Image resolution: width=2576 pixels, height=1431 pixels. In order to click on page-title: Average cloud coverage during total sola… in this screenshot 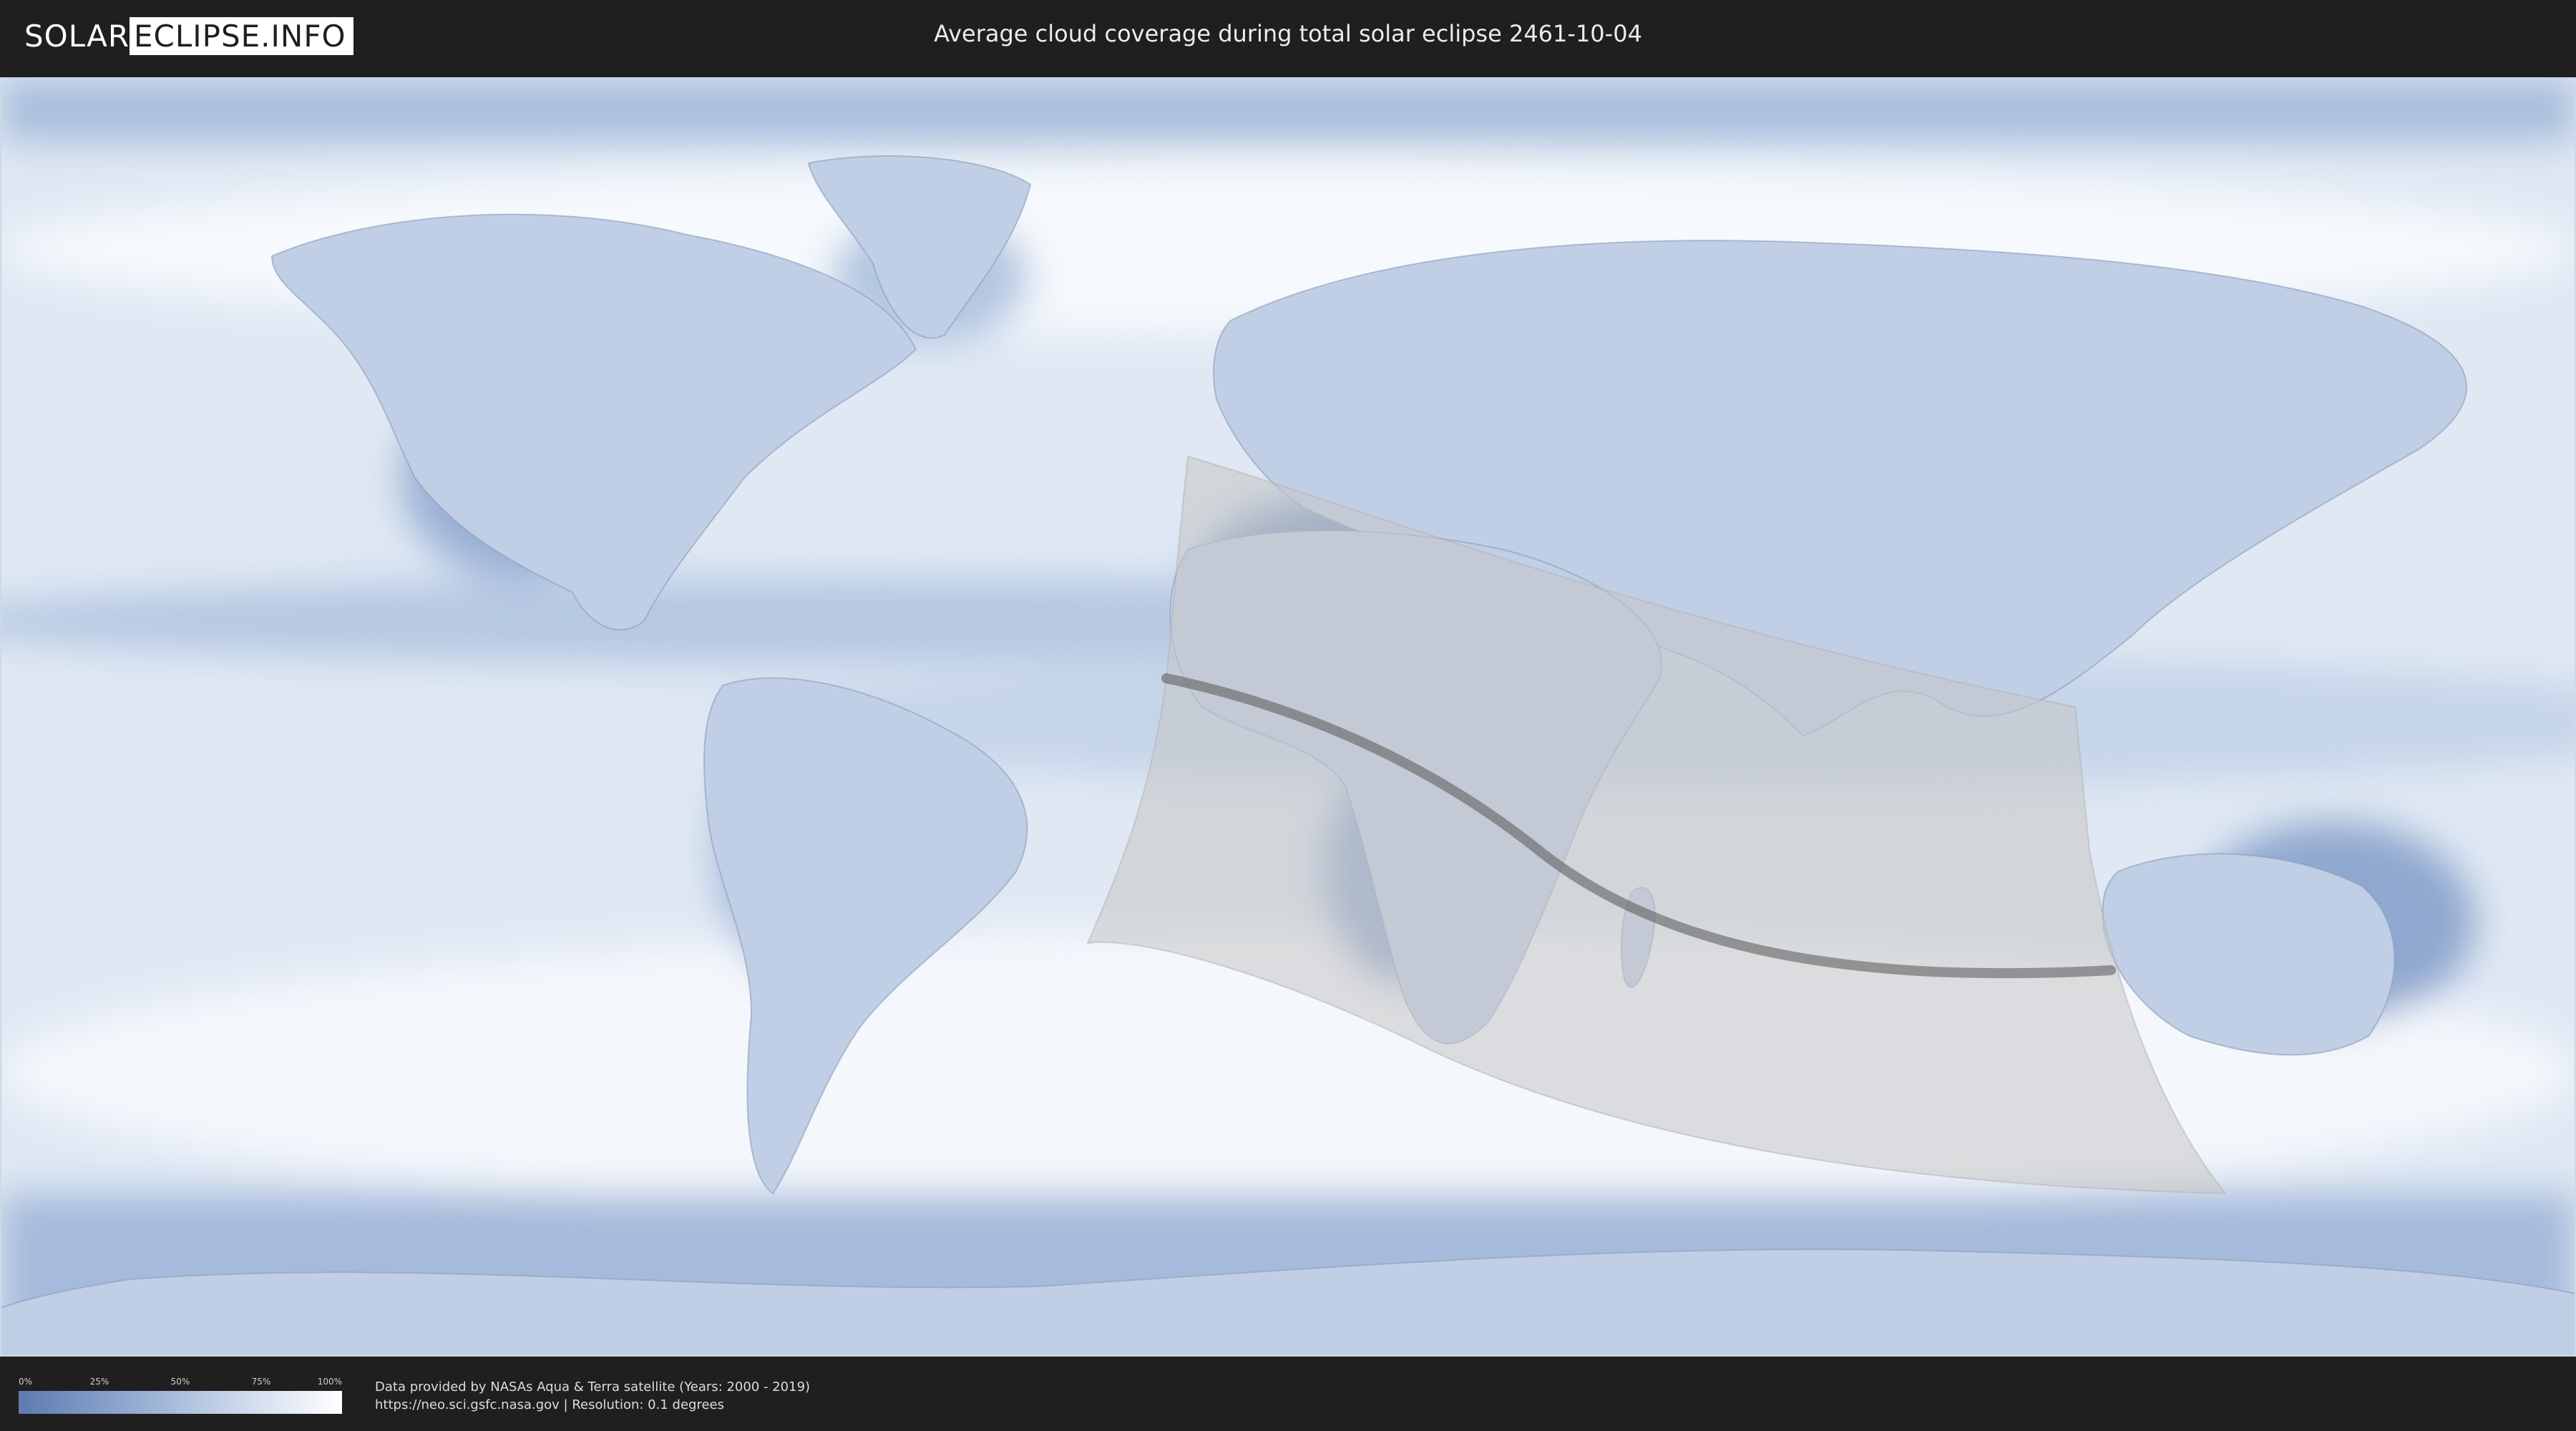, I will do `click(1288, 33)`.